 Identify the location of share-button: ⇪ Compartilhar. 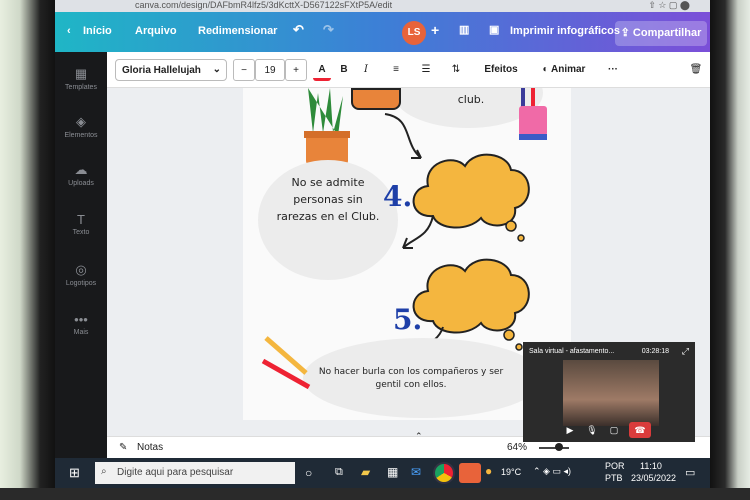
(661, 33).